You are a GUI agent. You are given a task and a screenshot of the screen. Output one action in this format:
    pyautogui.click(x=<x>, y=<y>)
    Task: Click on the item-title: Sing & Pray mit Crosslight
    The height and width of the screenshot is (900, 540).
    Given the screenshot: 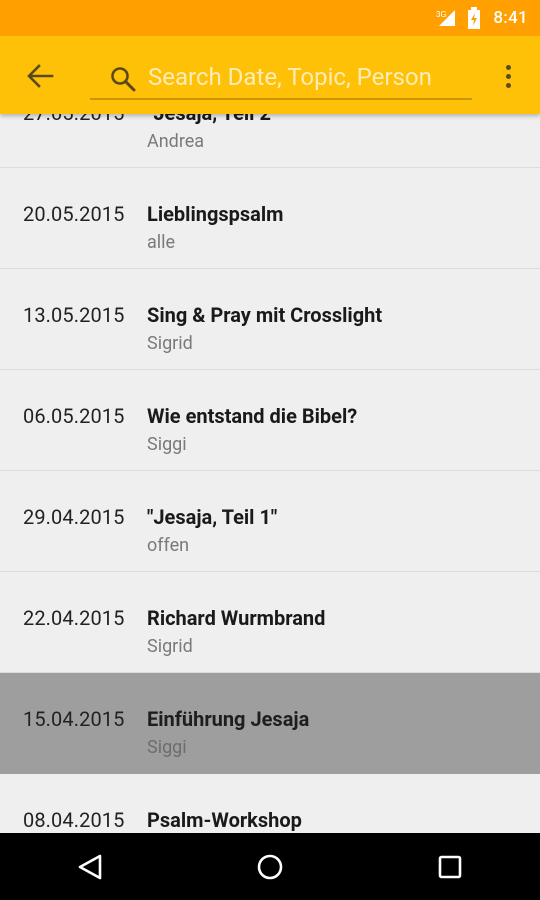 What is the action you would take?
    pyautogui.click(x=265, y=315)
    